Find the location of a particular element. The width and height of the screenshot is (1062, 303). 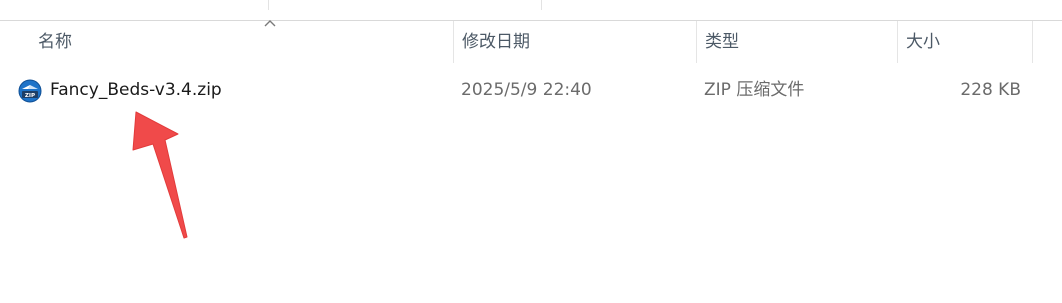

column-header-size: 大小 is located at coordinates (965, 42).